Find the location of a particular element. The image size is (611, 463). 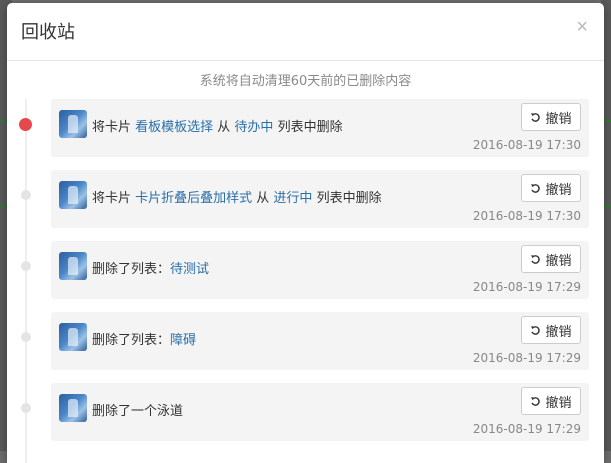

list-item: 删除了列表：障碍 撤销 2016-08-19 17:29 is located at coordinates (320, 341).